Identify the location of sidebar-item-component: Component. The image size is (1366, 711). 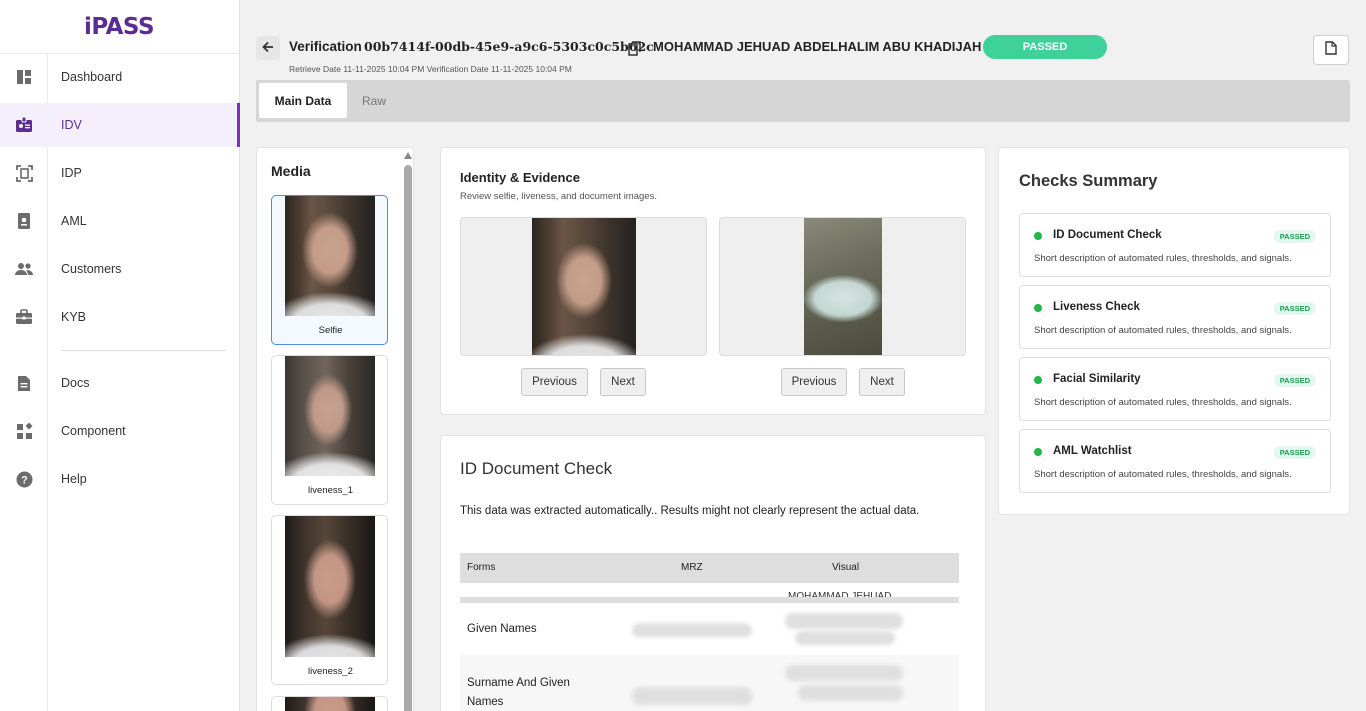
(120, 431).